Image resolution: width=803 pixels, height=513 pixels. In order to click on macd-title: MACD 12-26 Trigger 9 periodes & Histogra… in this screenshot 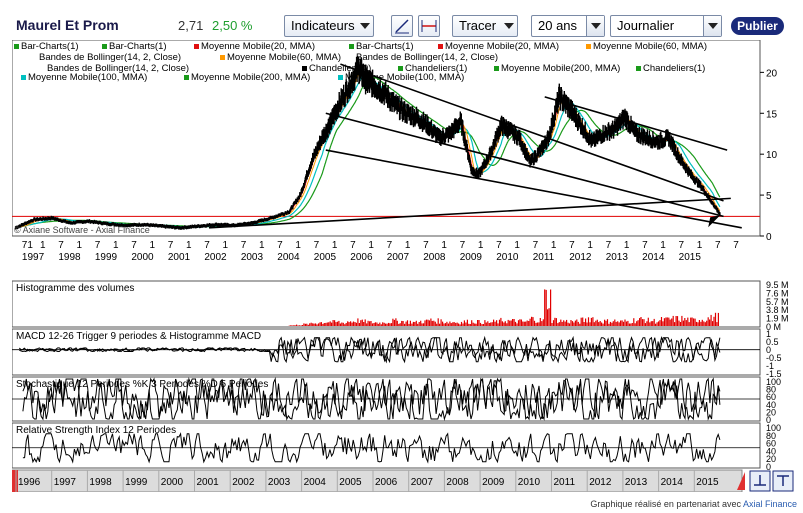, I will do `click(138, 336)`.